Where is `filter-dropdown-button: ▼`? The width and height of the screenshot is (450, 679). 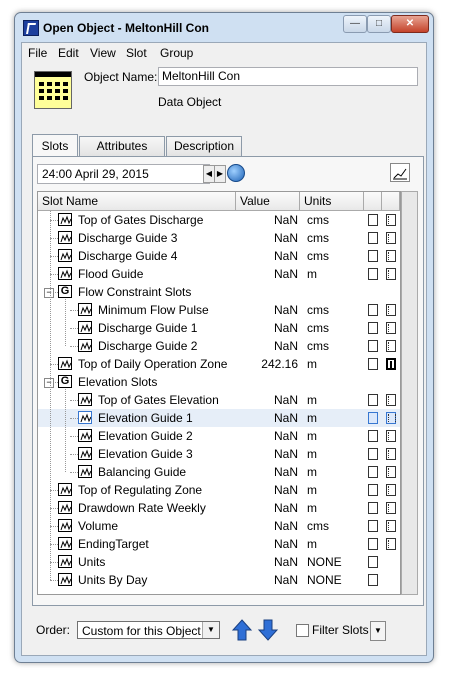
filter-dropdown-button: ▼ is located at coordinates (378, 631).